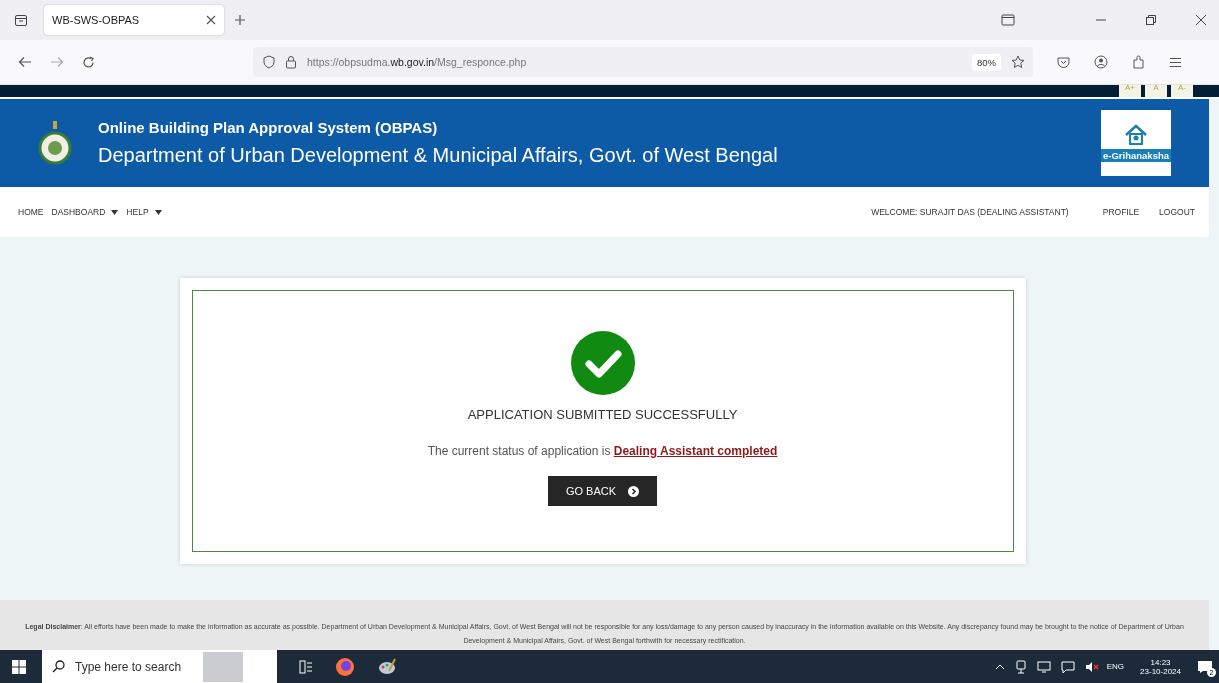  I want to click on url-text: https://obpsudma.wb.gov.in/Msg_responce.php, so click(417, 62).